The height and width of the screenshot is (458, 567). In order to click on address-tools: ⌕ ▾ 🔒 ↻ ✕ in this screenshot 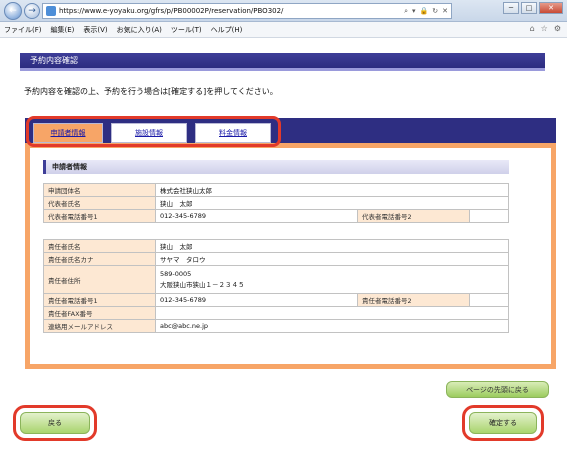, I will do `click(426, 11)`.